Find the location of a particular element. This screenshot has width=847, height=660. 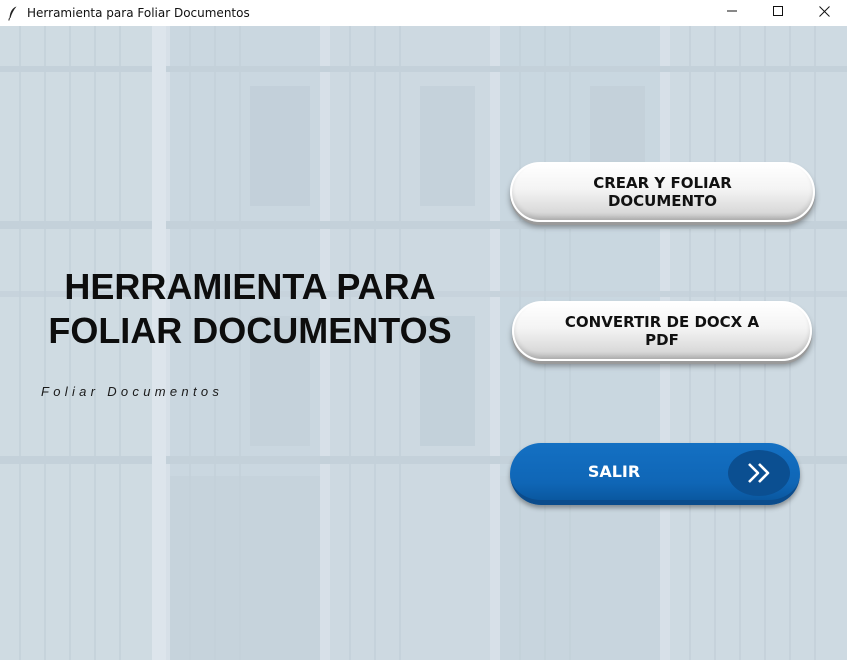

exit-button: SALIR is located at coordinates (655, 474).